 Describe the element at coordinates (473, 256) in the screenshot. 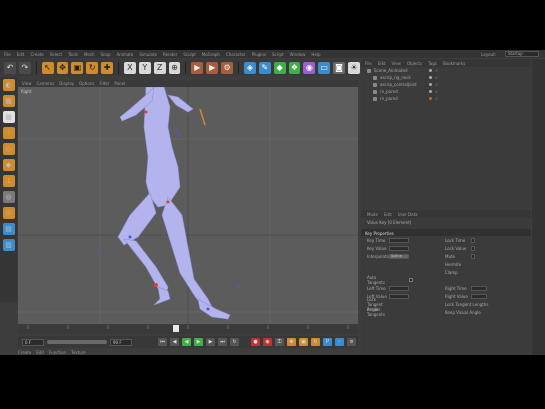

I see `mute-checkbox` at that location.